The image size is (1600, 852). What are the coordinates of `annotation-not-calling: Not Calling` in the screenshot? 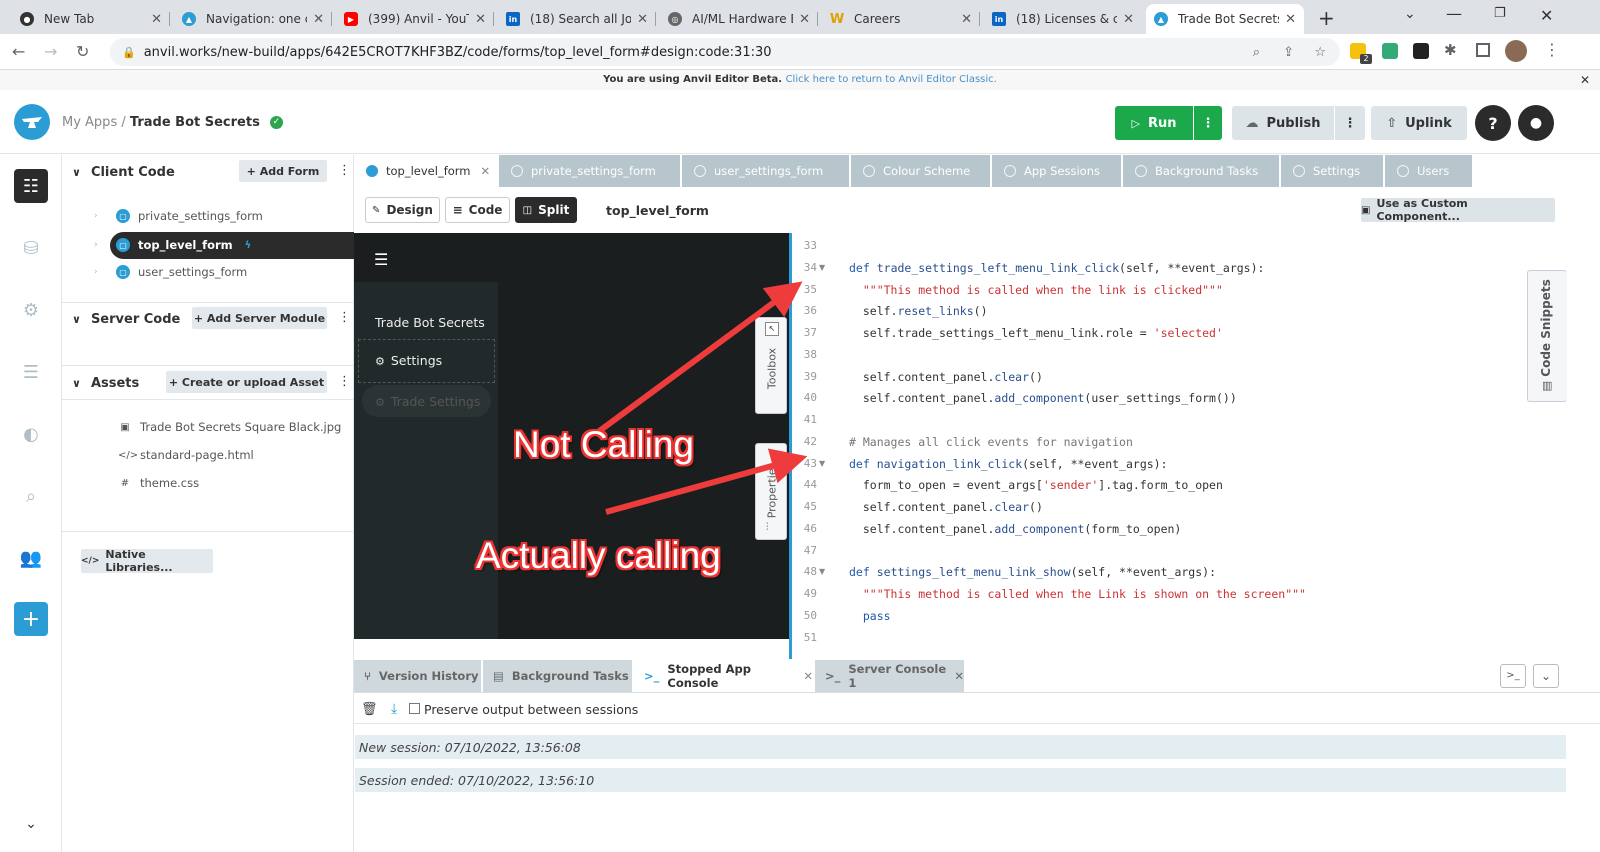 It's located at (603, 444).